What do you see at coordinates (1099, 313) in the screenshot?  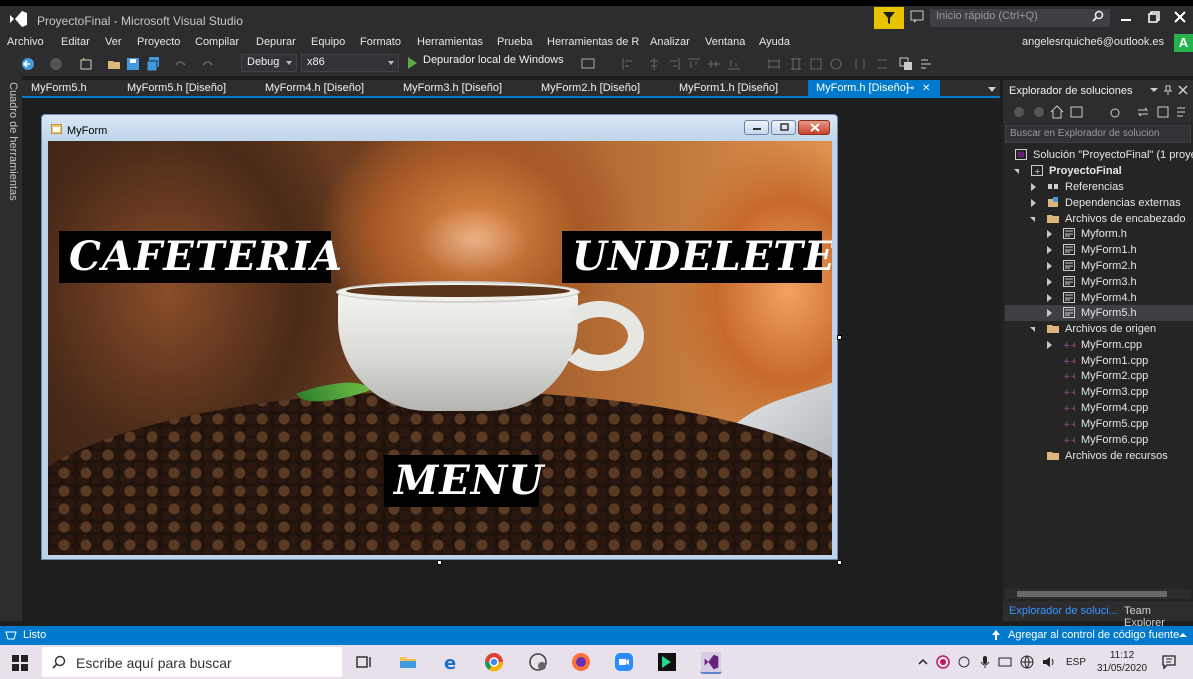 I see `tree-item-myform5-h: MyForm5.h` at bounding box center [1099, 313].